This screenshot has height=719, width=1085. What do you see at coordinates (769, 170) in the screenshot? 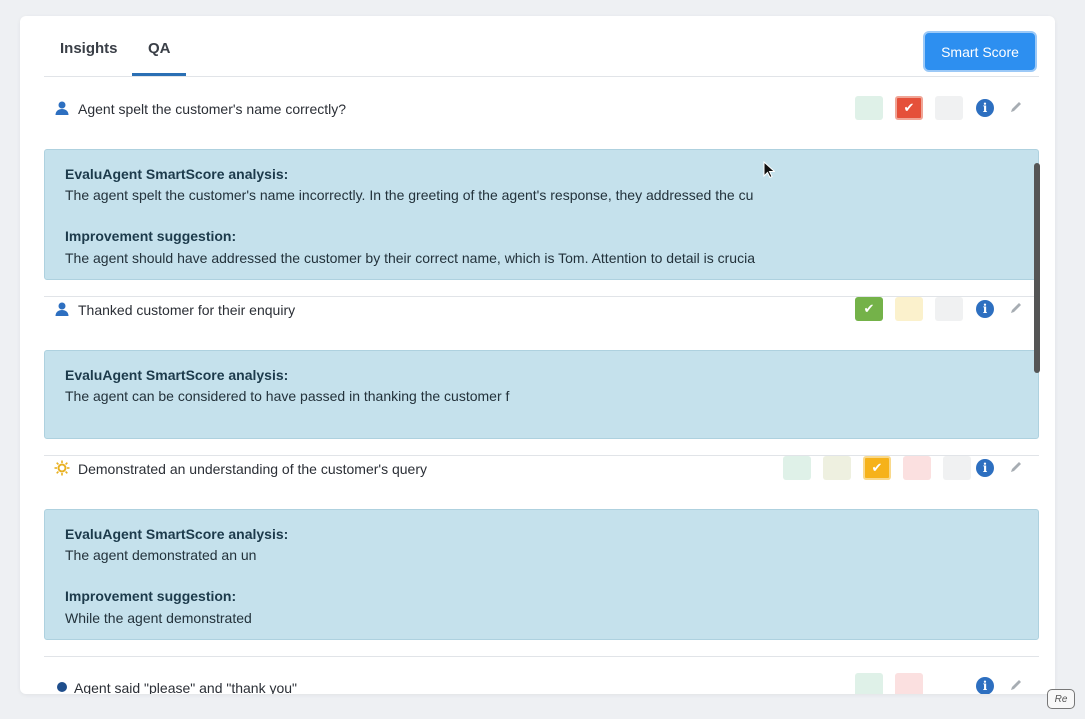
I see `mouse-cursor-icon` at bounding box center [769, 170].